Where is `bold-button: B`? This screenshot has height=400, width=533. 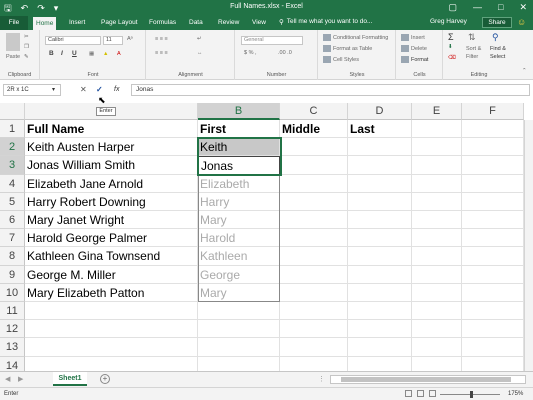
bold-button: B is located at coordinates (51, 53).